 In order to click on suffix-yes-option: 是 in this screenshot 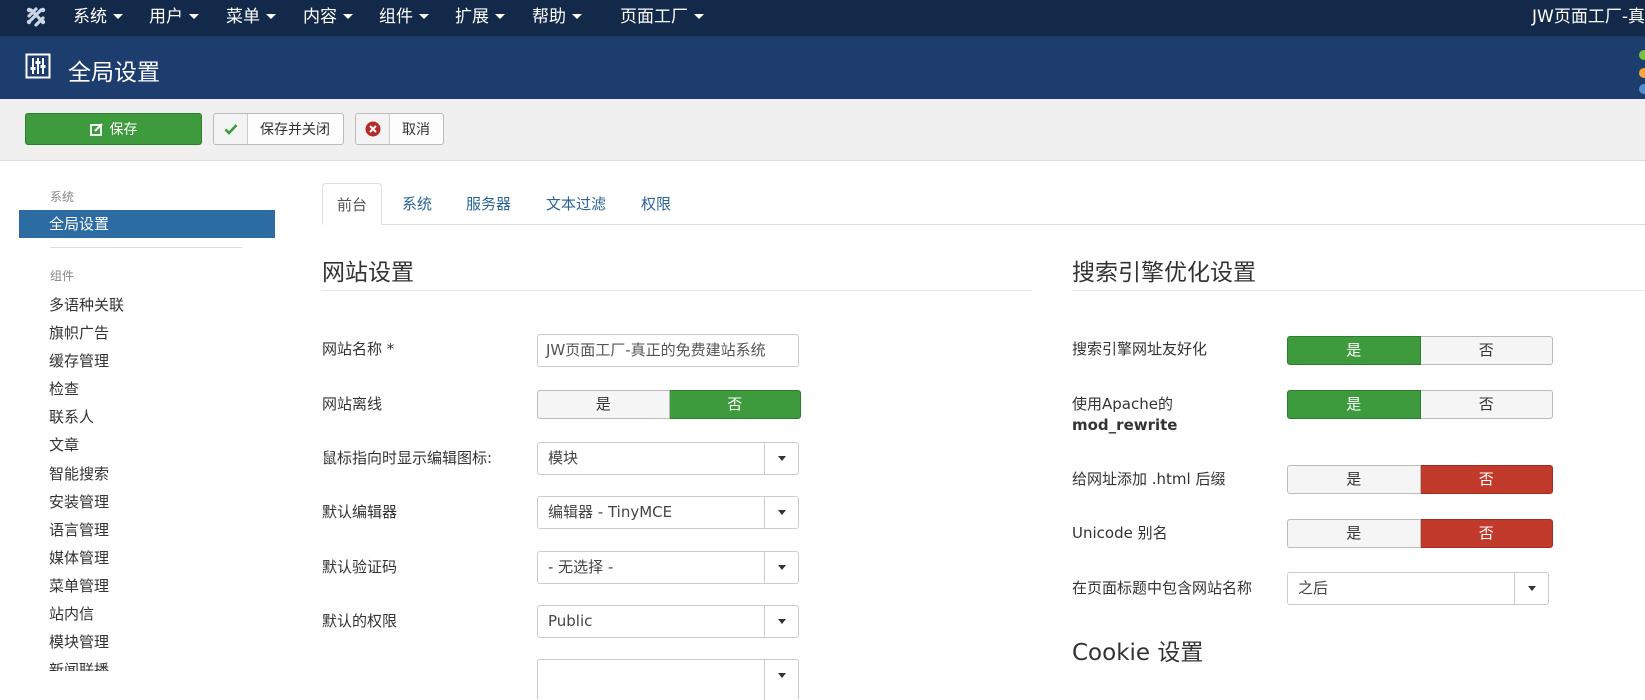, I will do `click(1354, 479)`.